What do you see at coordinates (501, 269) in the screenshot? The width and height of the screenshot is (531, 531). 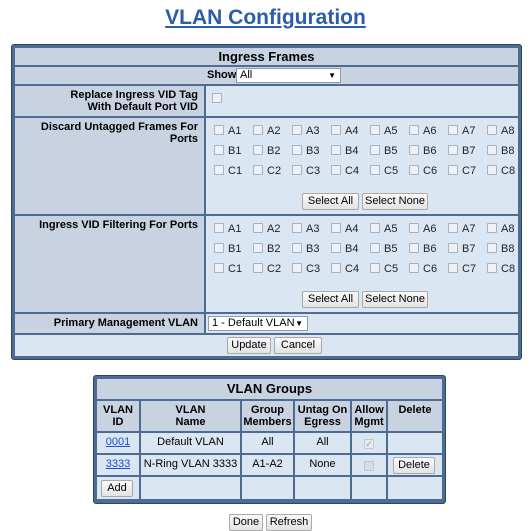 I see `filter-port-item: C8` at bounding box center [501, 269].